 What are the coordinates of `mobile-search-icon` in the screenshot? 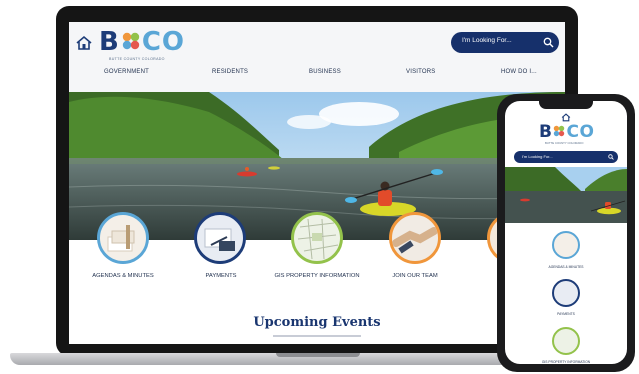 It's located at (611, 157).